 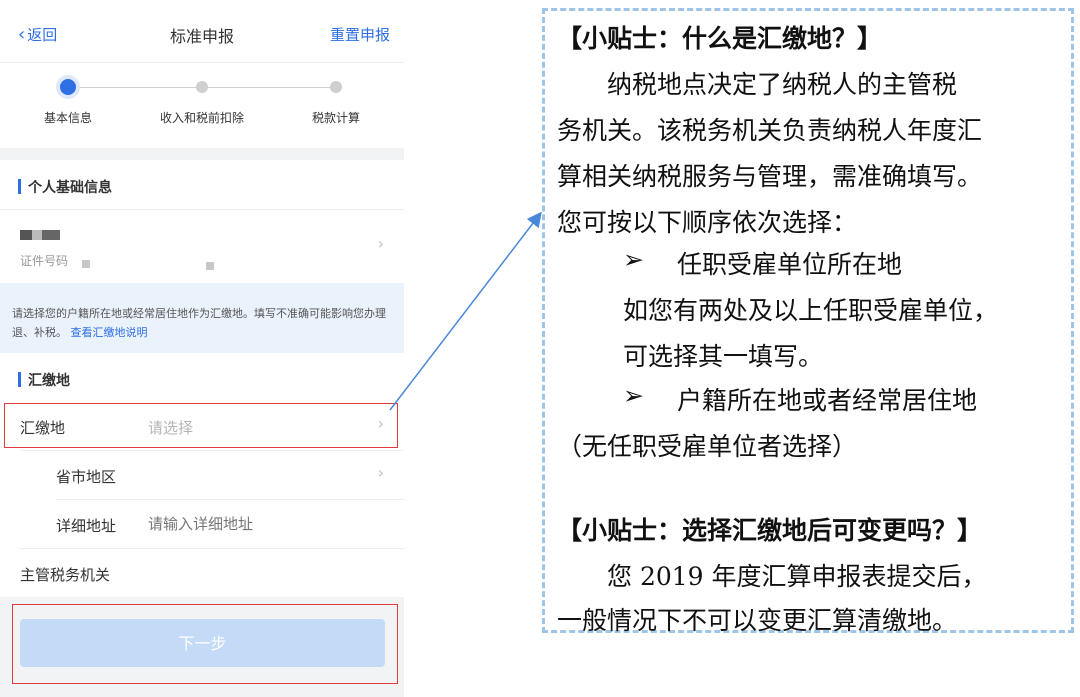 What do you see at coordinates (201, 425) in the screenshot?
I see `highlight-location-row` at bounding box center [201, 425].